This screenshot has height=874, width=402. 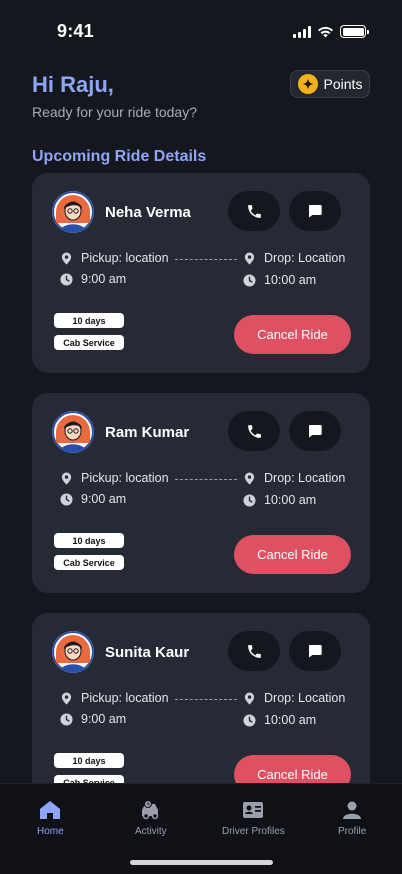 What do you see at coordinates (352, 831) in the screenshot?
I see `nav-profile-label: Profile` at bounding box center [352, 831].